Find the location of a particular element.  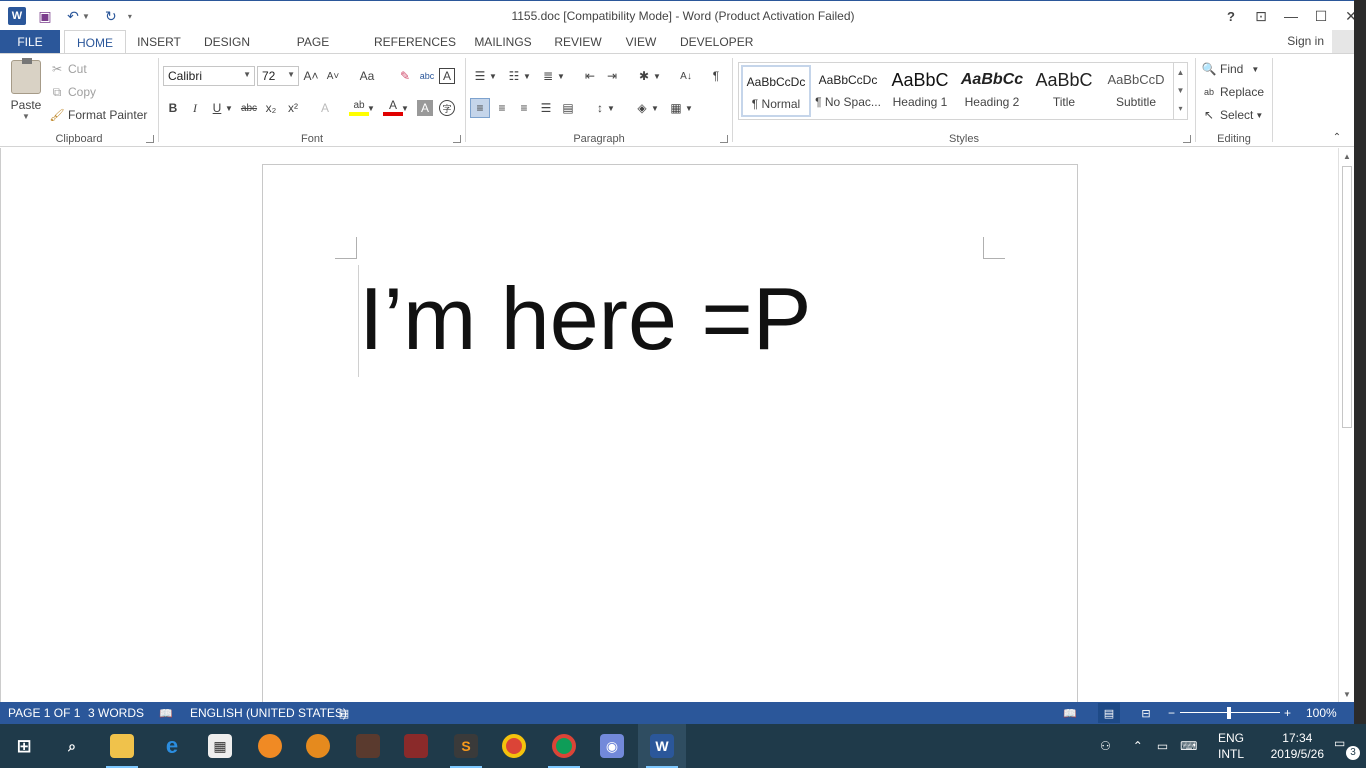

tab-home: HOME is located at coordinates (95, 42).